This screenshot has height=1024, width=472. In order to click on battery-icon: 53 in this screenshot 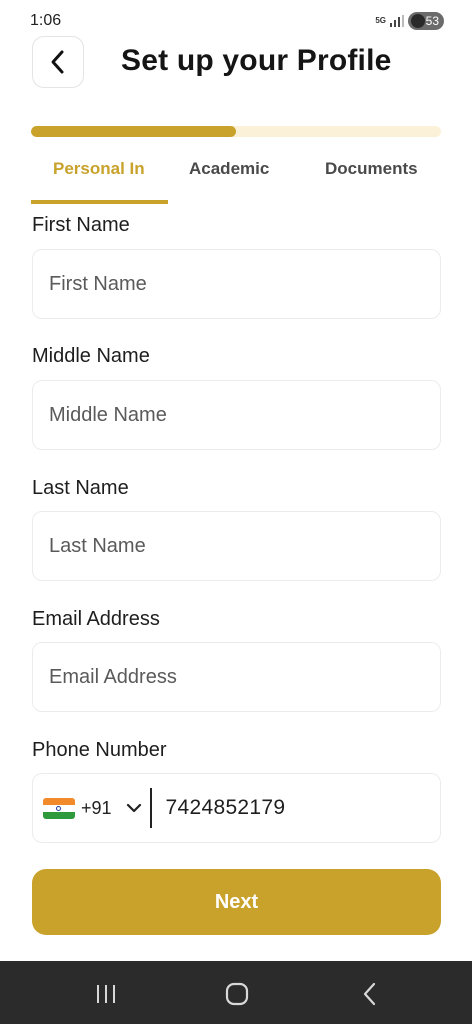, I will do `click(426, 21)`.